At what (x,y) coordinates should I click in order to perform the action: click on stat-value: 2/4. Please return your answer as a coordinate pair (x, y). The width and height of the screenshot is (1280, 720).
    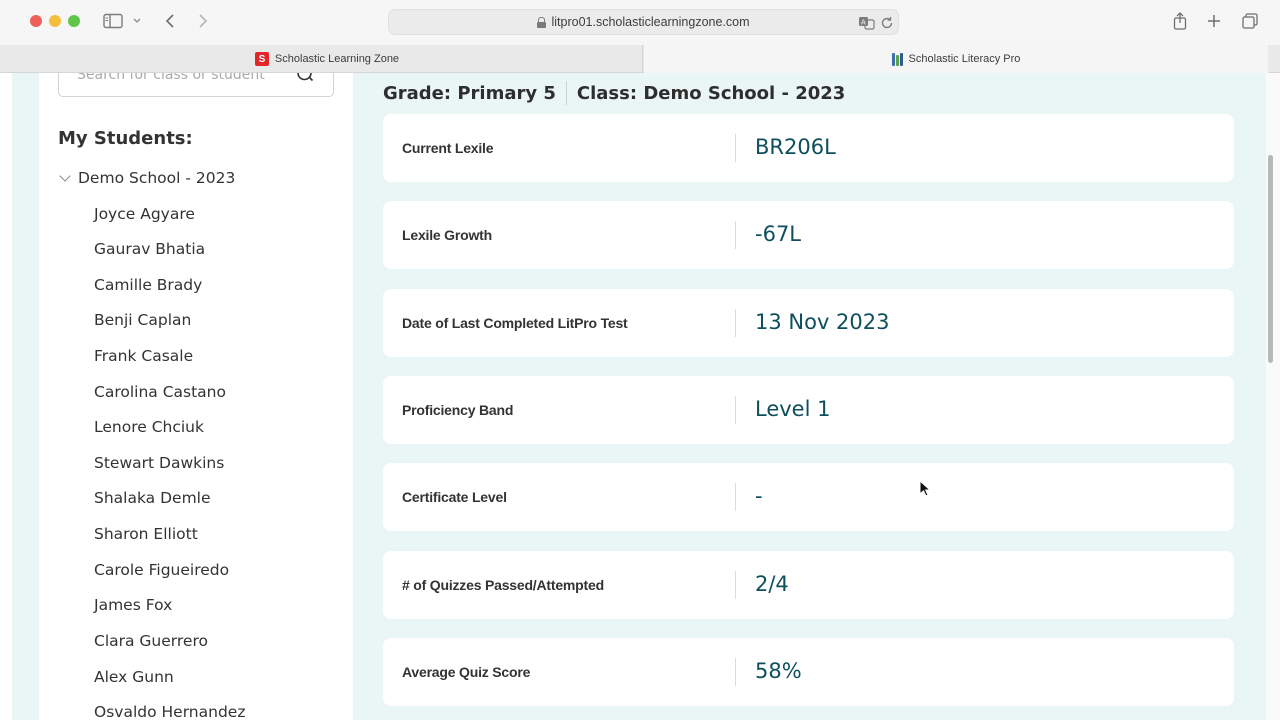
    Looking at the image, I should click on (772, 584).